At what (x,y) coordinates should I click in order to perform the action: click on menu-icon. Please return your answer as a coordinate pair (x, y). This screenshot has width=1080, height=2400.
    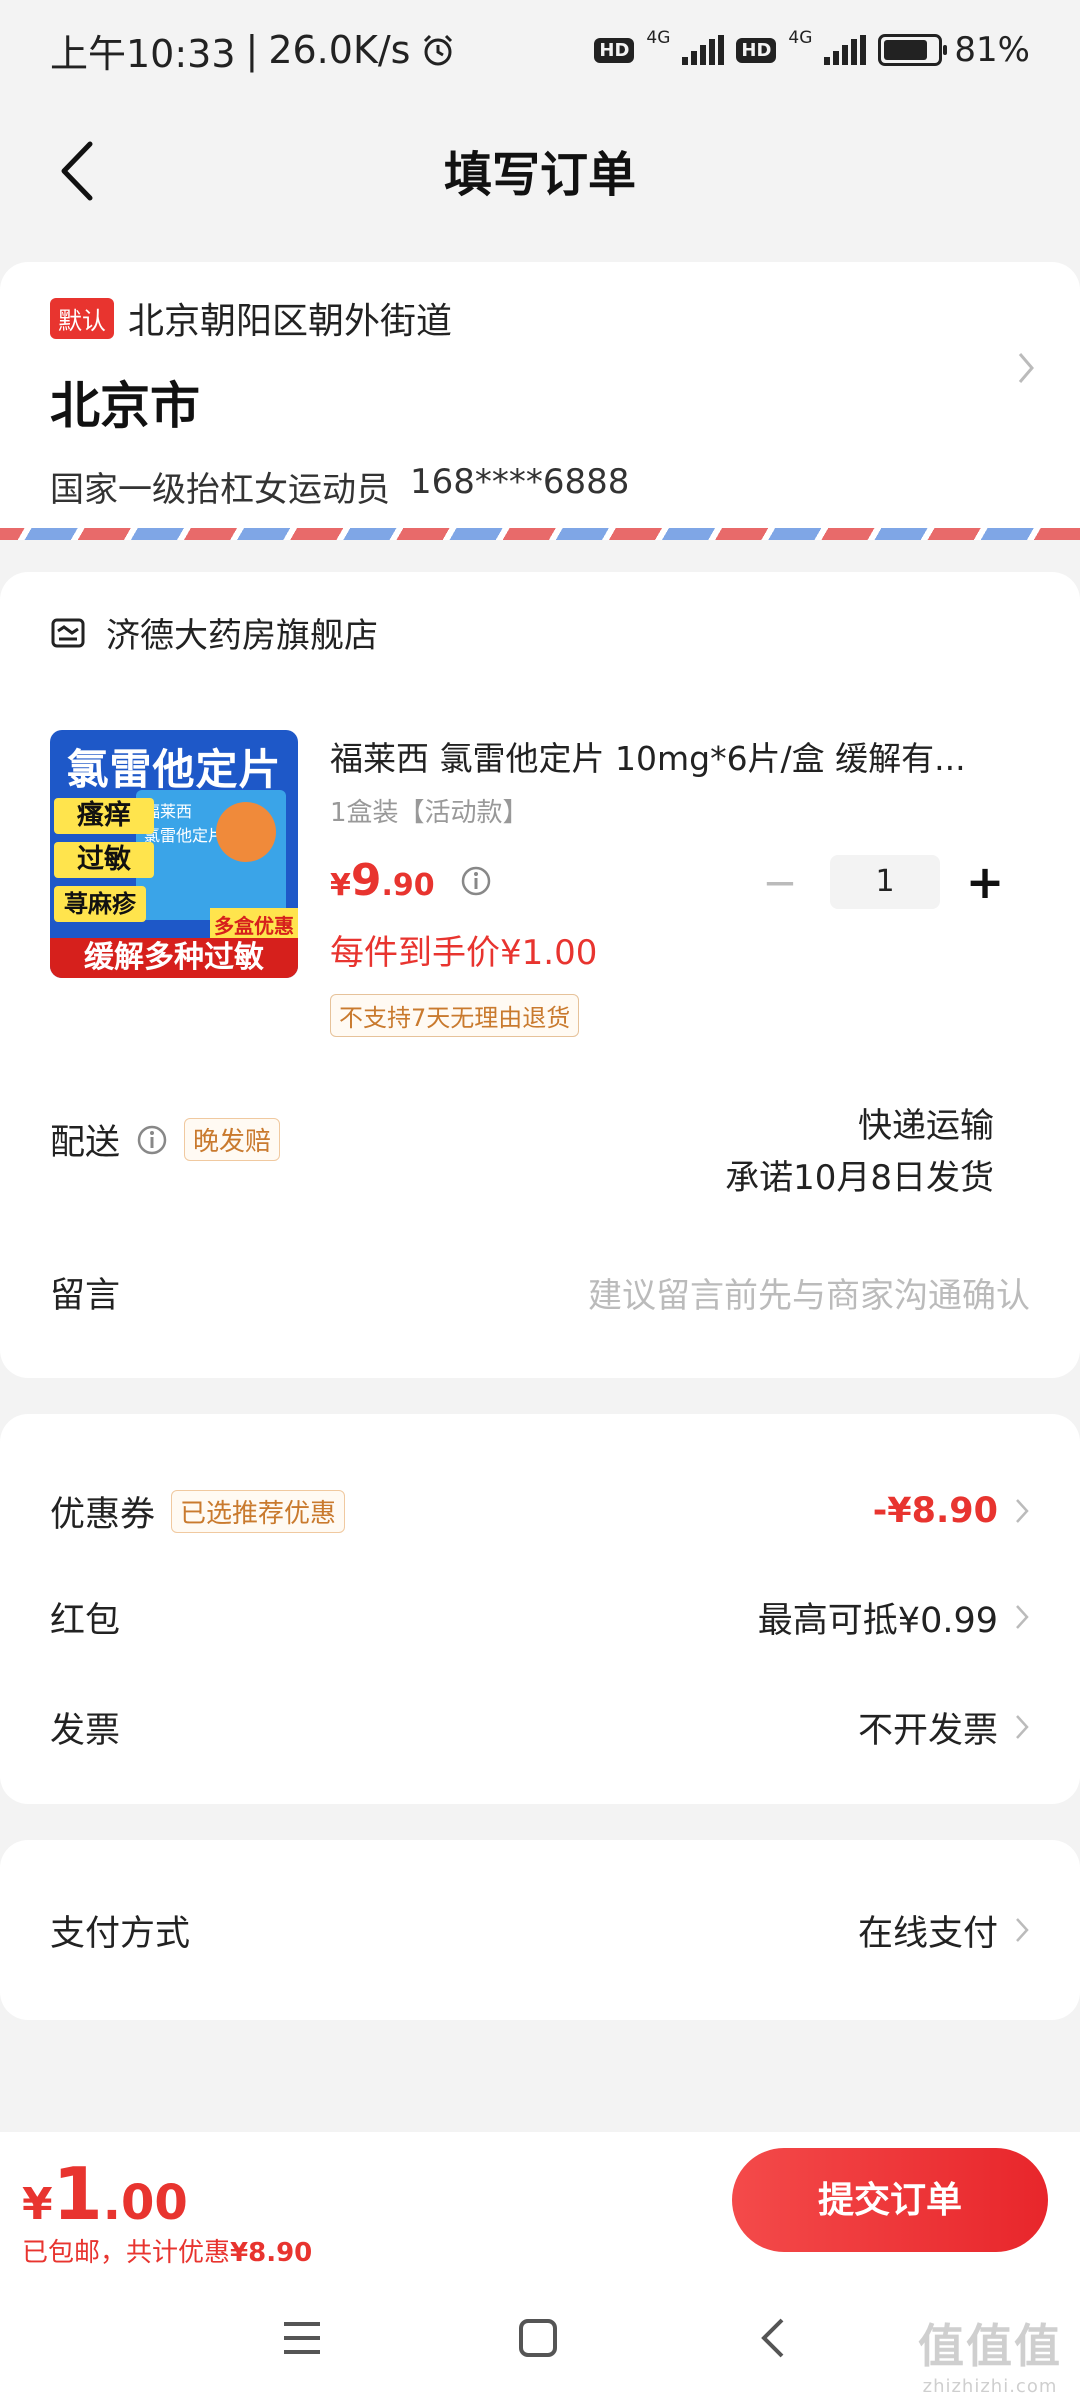
    Looking at the image, I should click on (302, 2338).